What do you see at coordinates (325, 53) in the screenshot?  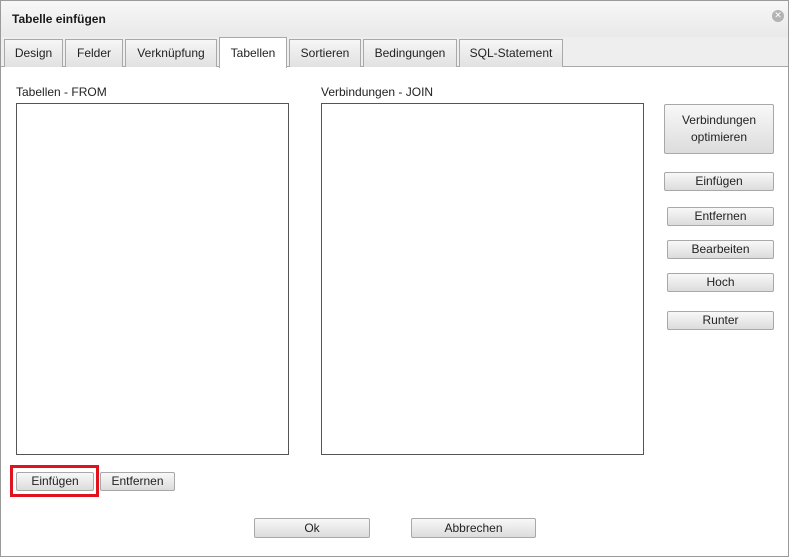 I see `tab-sortieren: Sortieren` at bounding box center [325, 53].